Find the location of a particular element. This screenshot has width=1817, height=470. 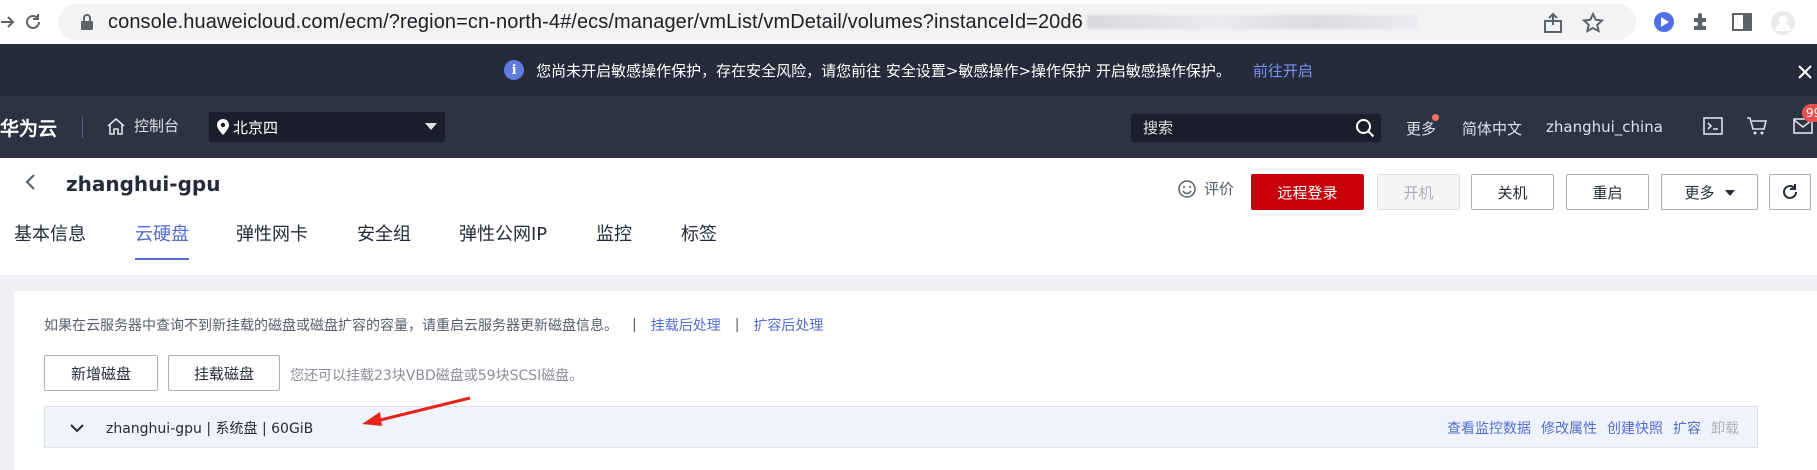

console-link: 控制台 is located at coordinates (142, 125).